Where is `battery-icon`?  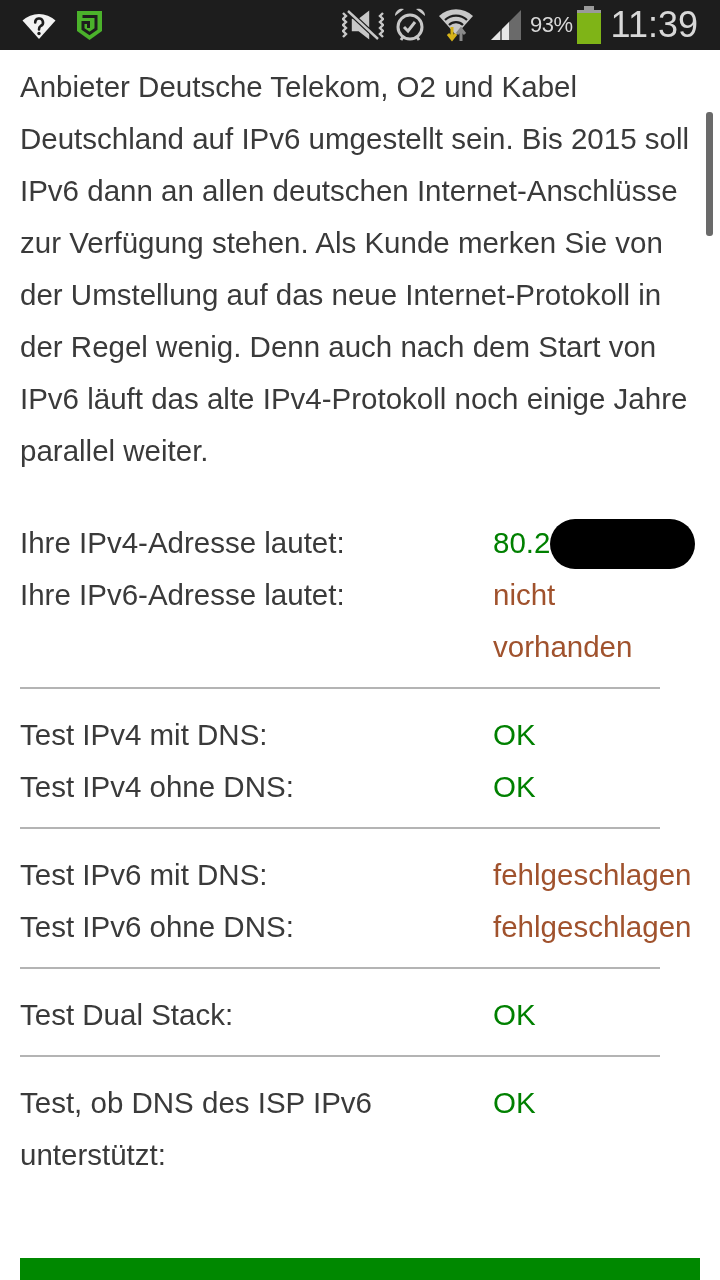
battery-icon is located at coordinates (588, 25).